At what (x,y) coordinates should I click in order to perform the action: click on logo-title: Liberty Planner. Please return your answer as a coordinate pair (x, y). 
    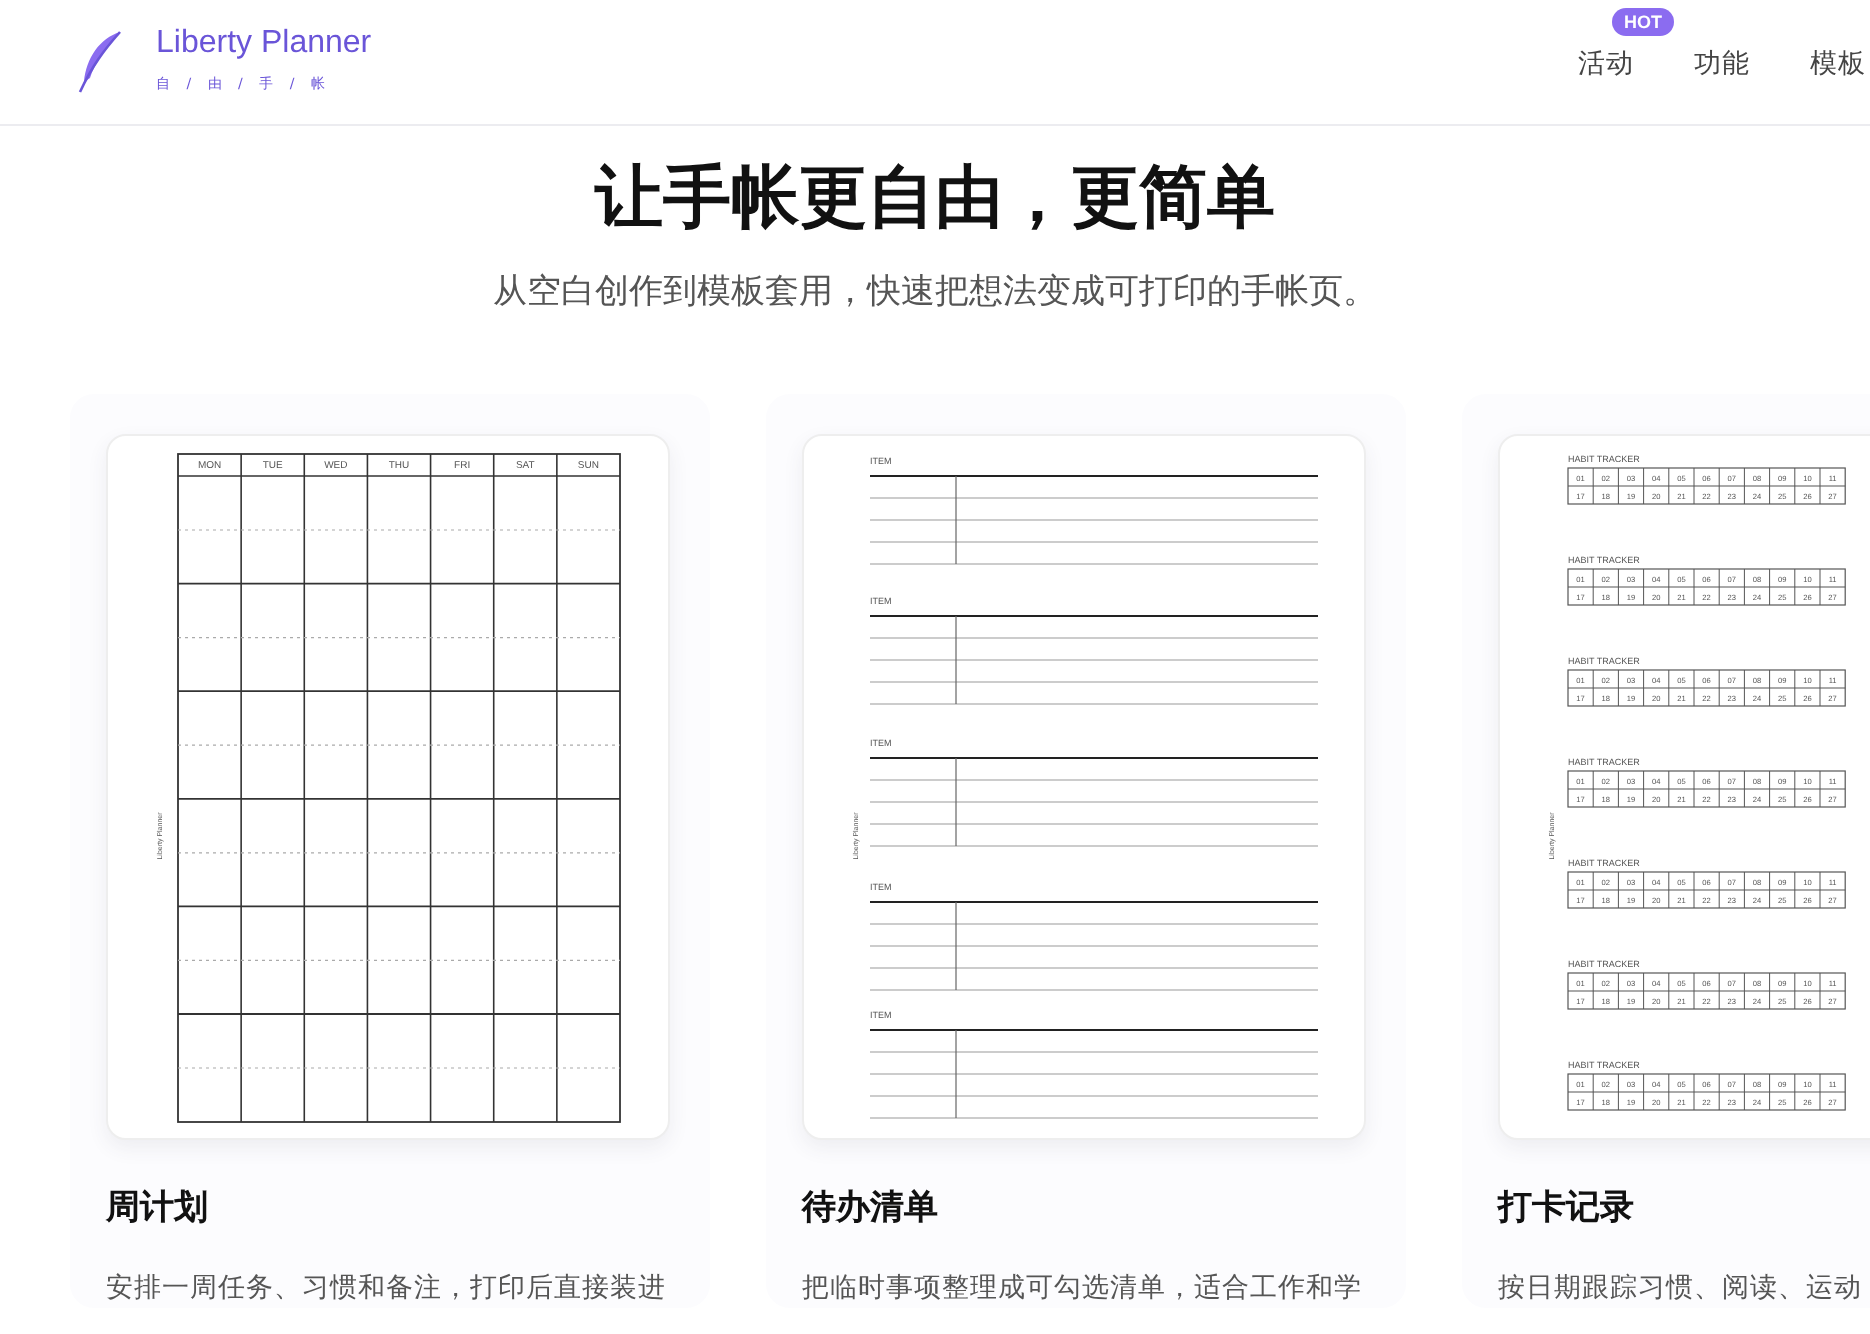
    Looking at the image, I should click on (264, 44).